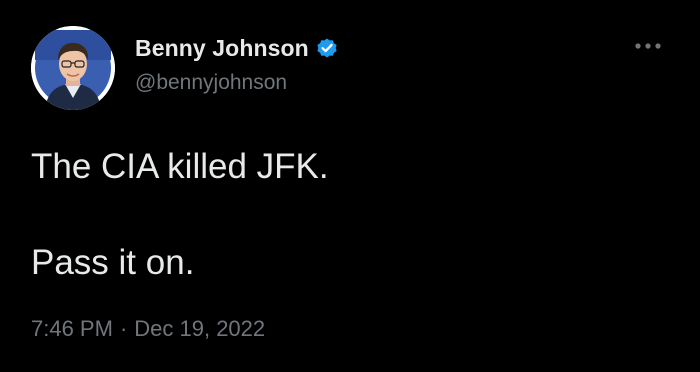 This screenshot has width=700, height=372. I want to click on tweet-date: Dec 19, 2022, so click(200, 328).